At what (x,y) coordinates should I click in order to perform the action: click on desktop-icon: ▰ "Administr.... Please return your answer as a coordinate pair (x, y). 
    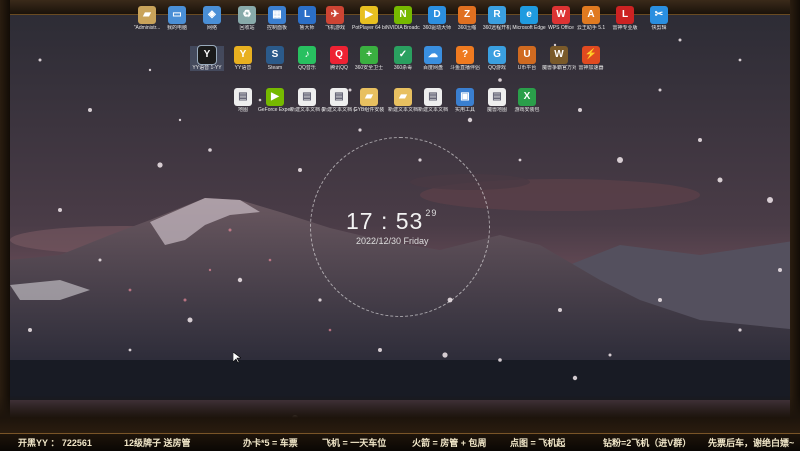
    Looking at the image, I should click on (147, 18).